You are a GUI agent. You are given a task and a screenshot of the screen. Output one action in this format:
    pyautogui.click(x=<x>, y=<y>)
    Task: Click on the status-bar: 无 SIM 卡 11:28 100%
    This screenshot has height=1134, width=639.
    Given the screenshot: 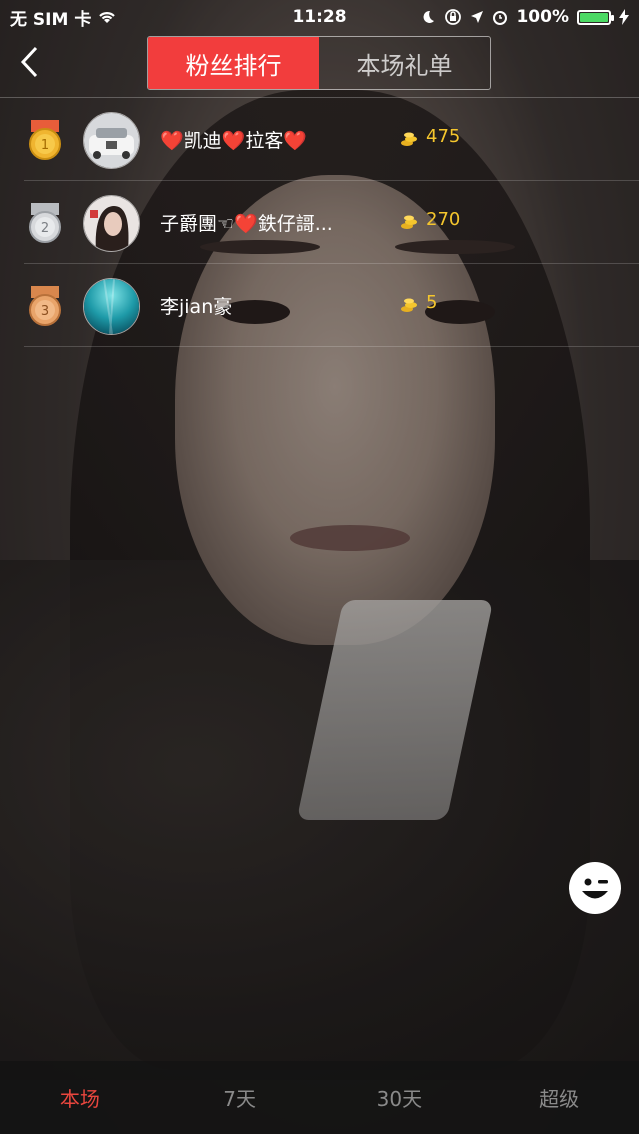 What is the action you would take?
    pyautogui.click(x=319, y=17)
    